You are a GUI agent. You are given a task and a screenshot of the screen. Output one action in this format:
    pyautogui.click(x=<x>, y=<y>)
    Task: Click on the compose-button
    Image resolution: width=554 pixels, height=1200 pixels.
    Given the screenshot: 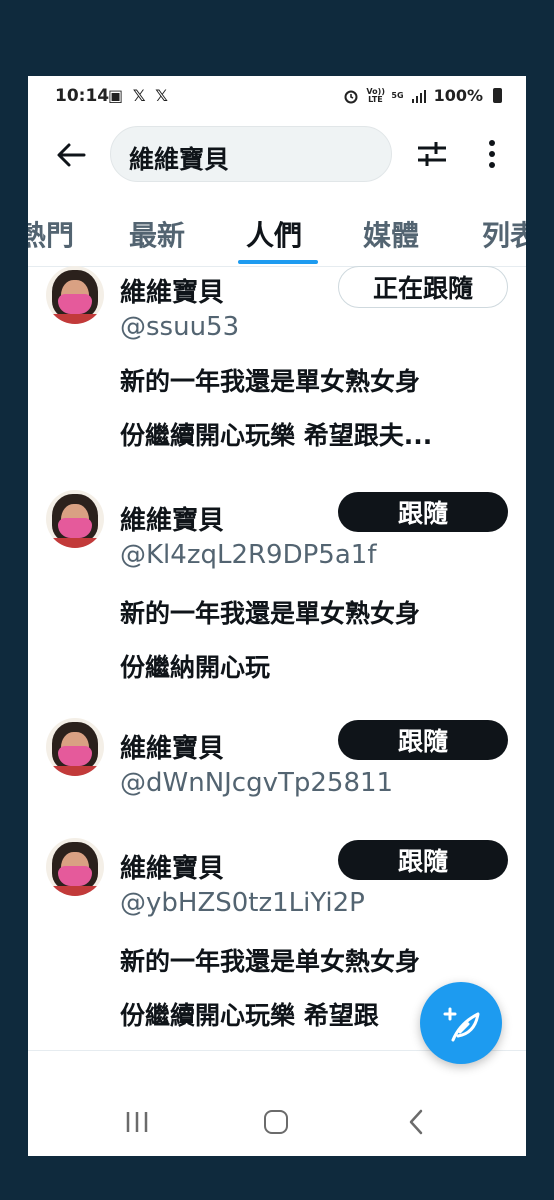 What is the action you would take?
    pyautogui.click(x=461, y=1023)
    